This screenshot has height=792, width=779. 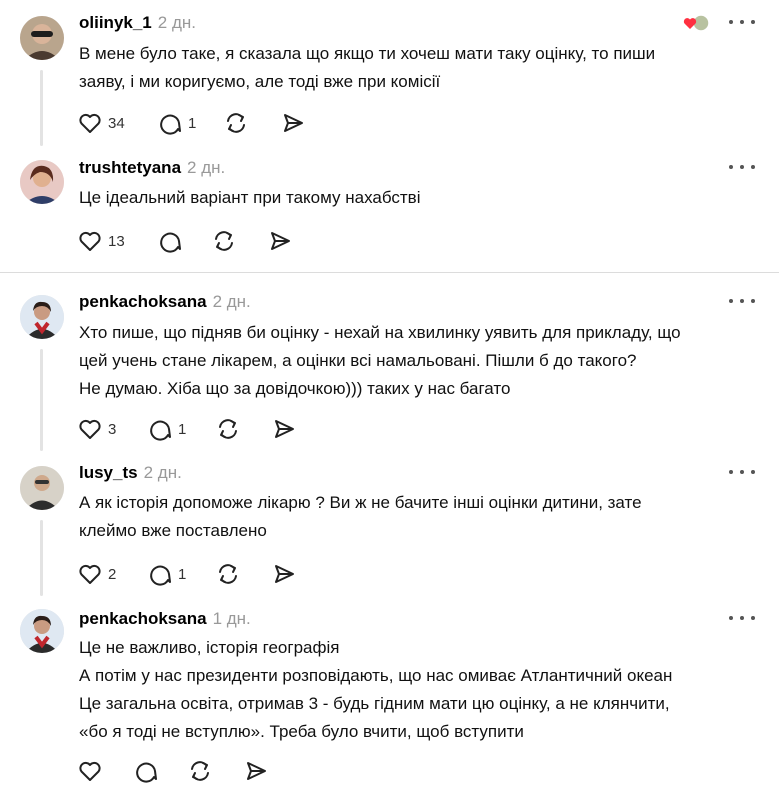 I want to click on reactions-badge, so click(x=696, y=23).